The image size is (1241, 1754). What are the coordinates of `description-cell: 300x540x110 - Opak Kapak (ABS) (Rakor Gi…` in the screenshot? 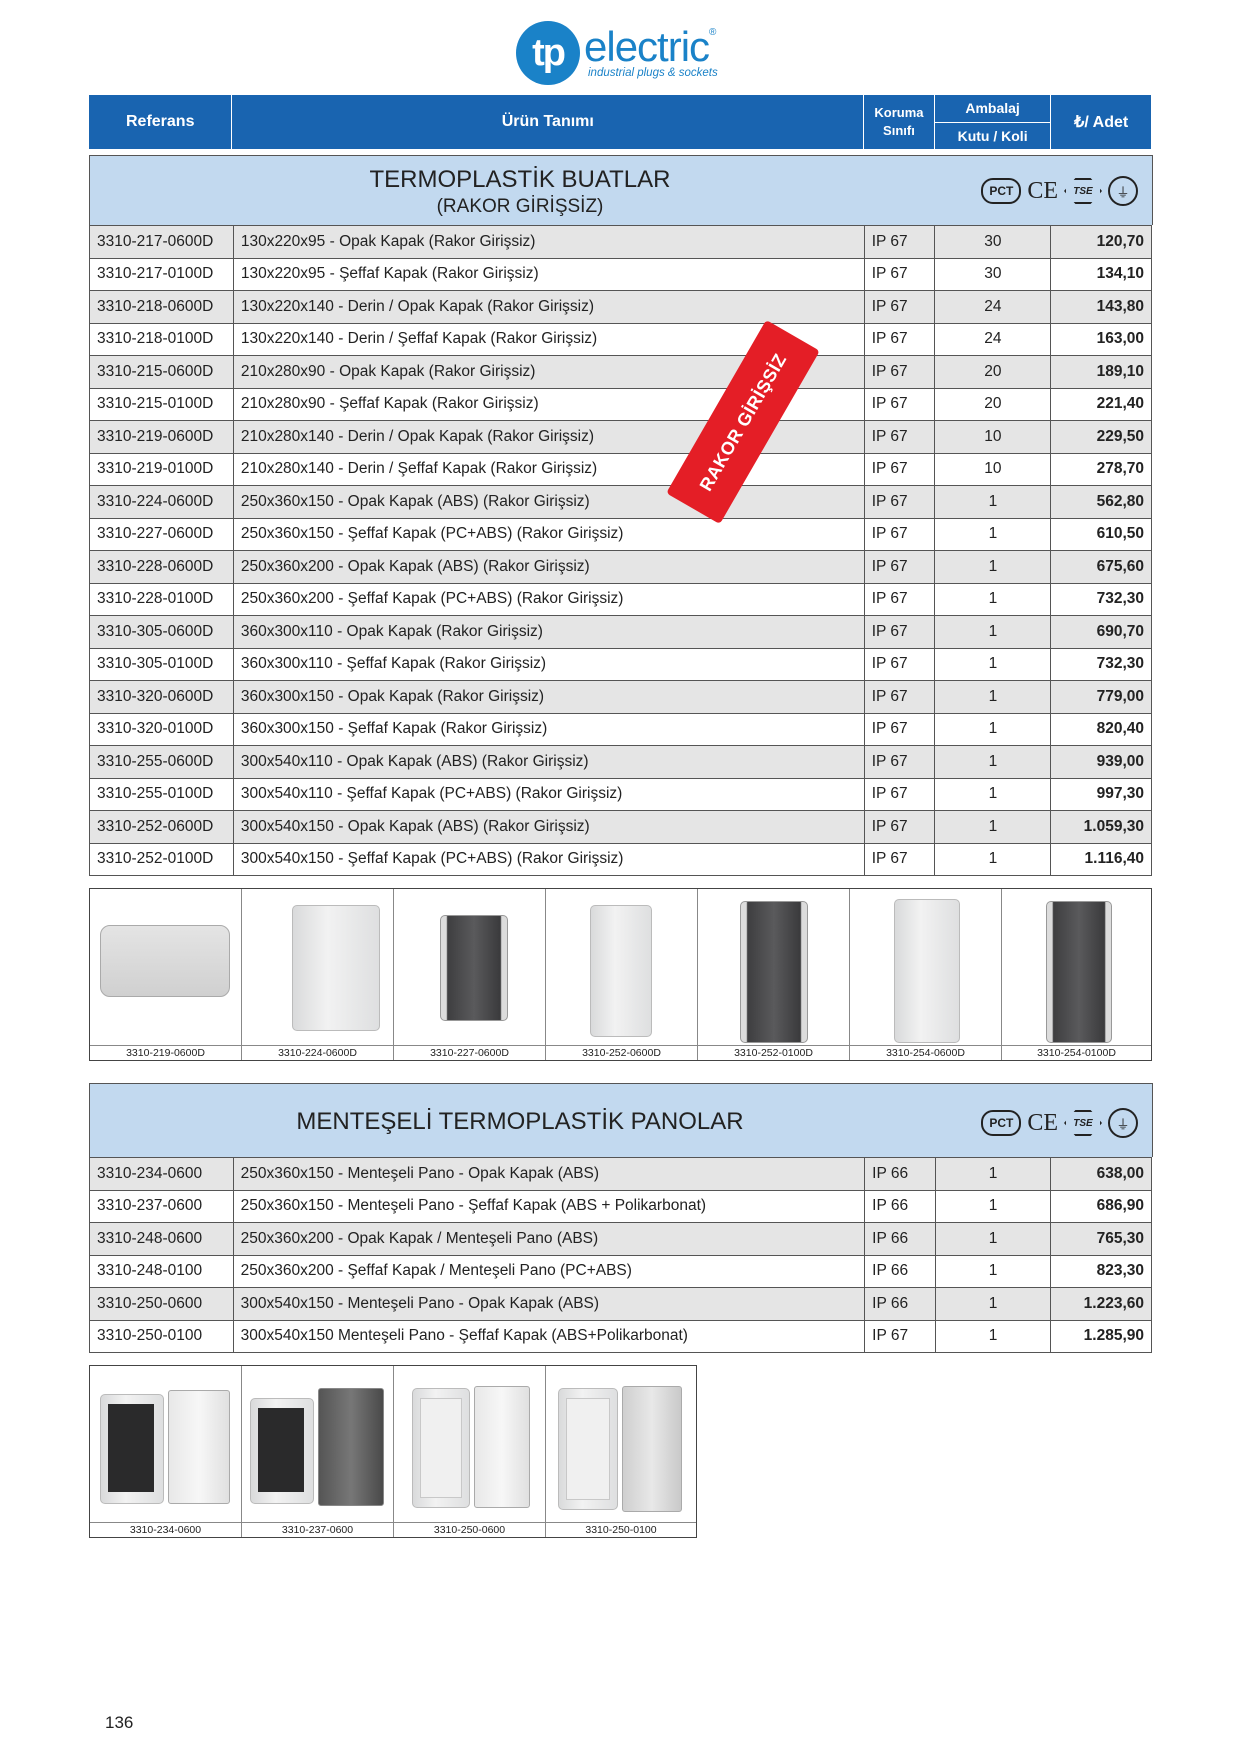 It's located at (548, 762).